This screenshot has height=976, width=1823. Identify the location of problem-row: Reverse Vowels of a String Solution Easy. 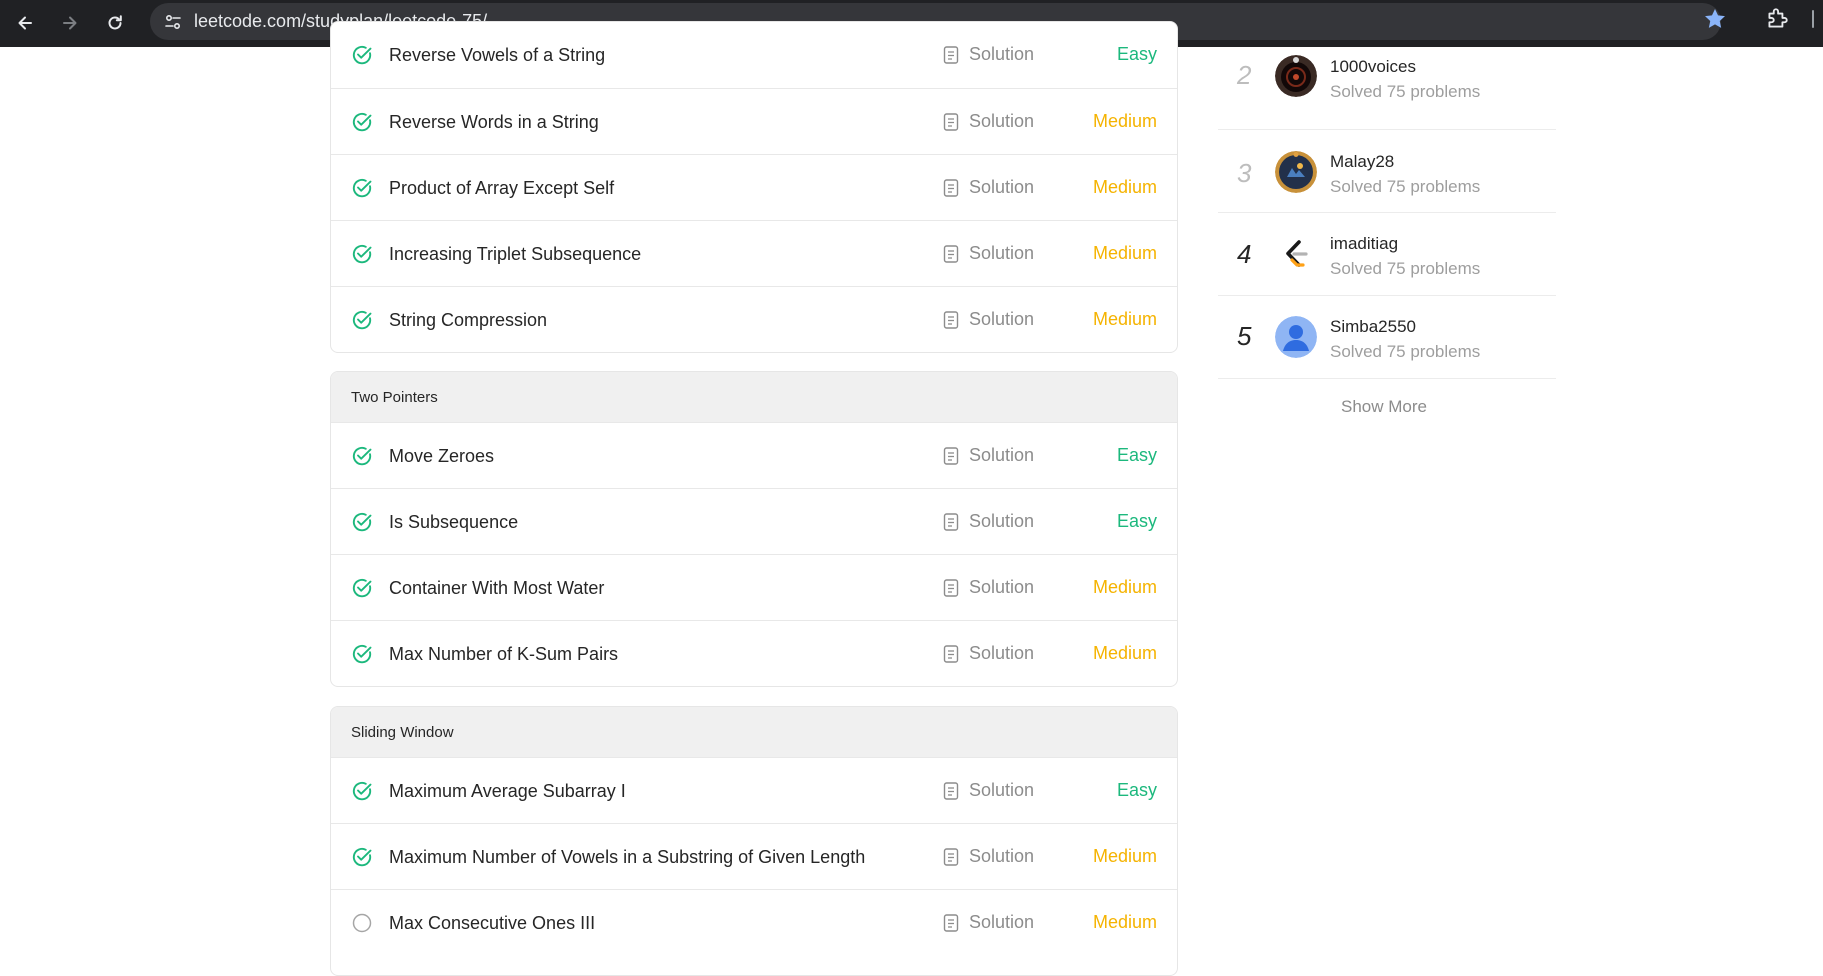
(754, 55).